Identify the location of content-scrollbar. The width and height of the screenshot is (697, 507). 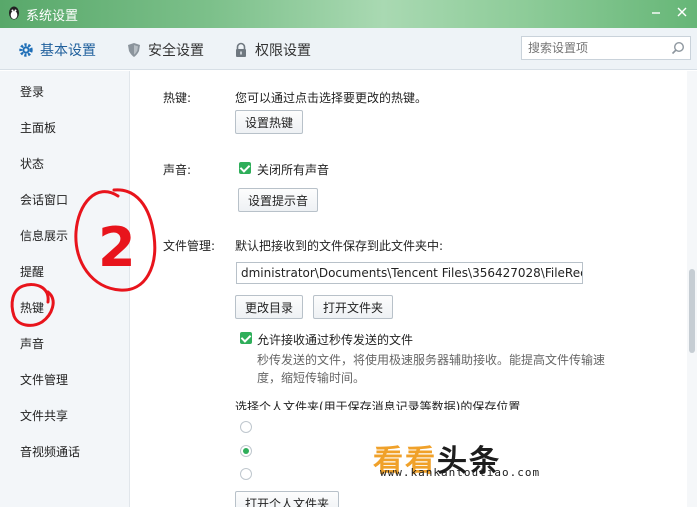
(692, 289).